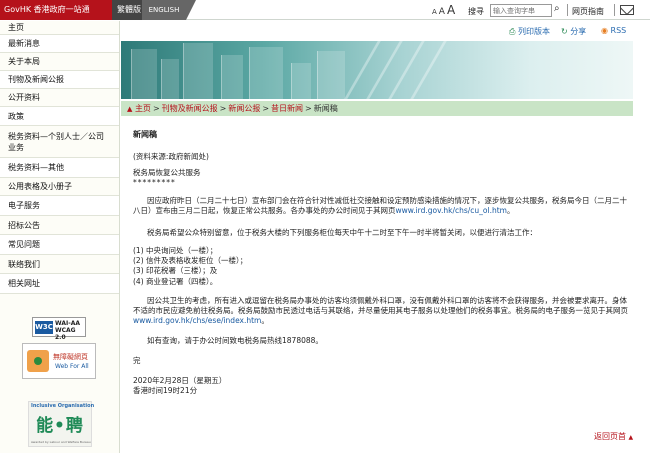  What do you see at coordinates (59, 264) in the screenshot?
I see `sidebar-item-contact: 联络我们` at bounding box center [59, 264].